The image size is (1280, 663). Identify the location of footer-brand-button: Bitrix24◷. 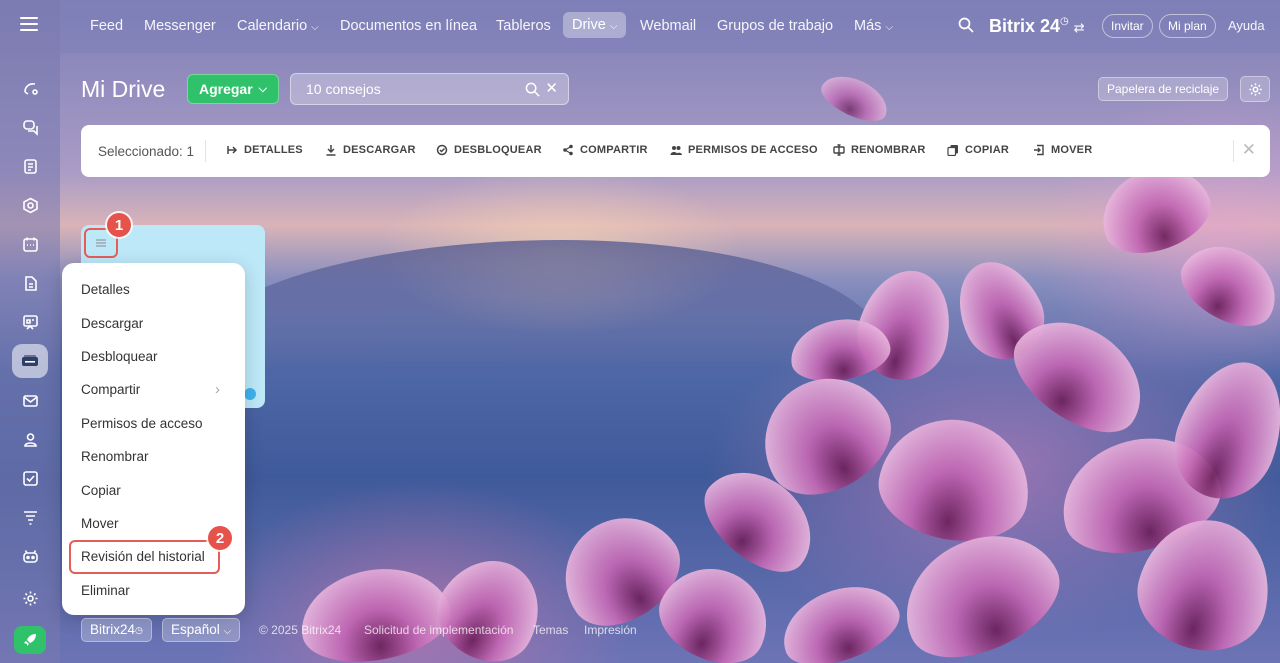
(116, 630).